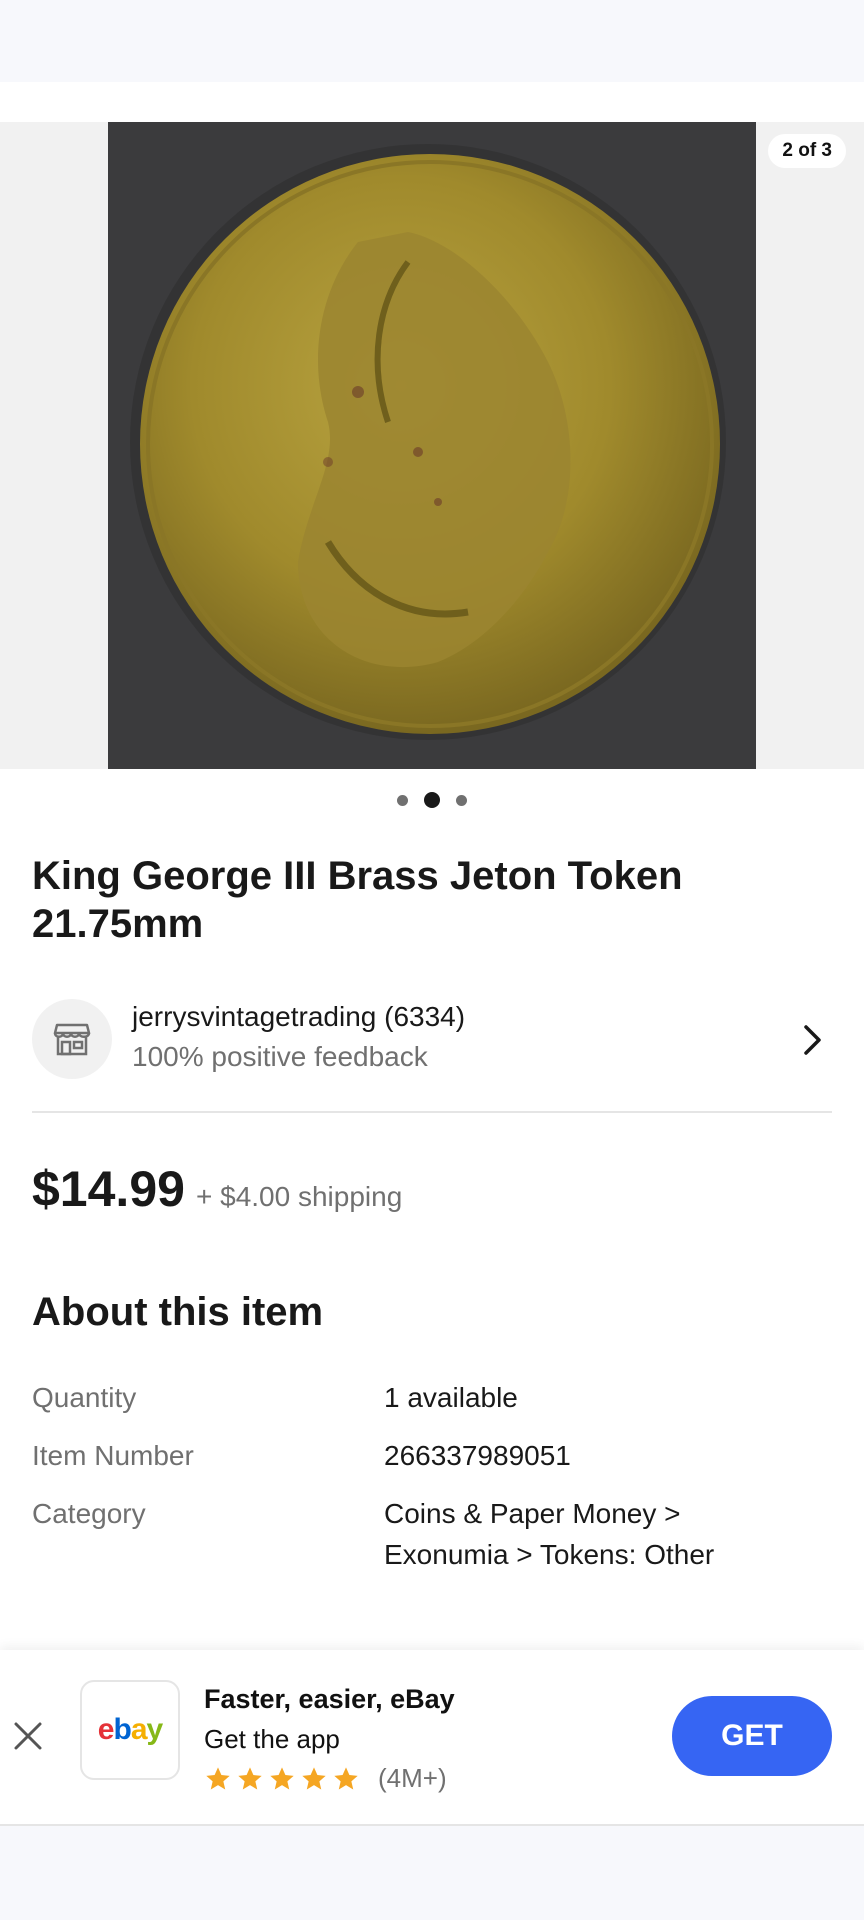 The width and height of the screenshot is (864, 1920). What do you see at coordinates (432, 1873) in the screenshot?
I see `bottom-nav-bar` at bounding box center [432, 1873].